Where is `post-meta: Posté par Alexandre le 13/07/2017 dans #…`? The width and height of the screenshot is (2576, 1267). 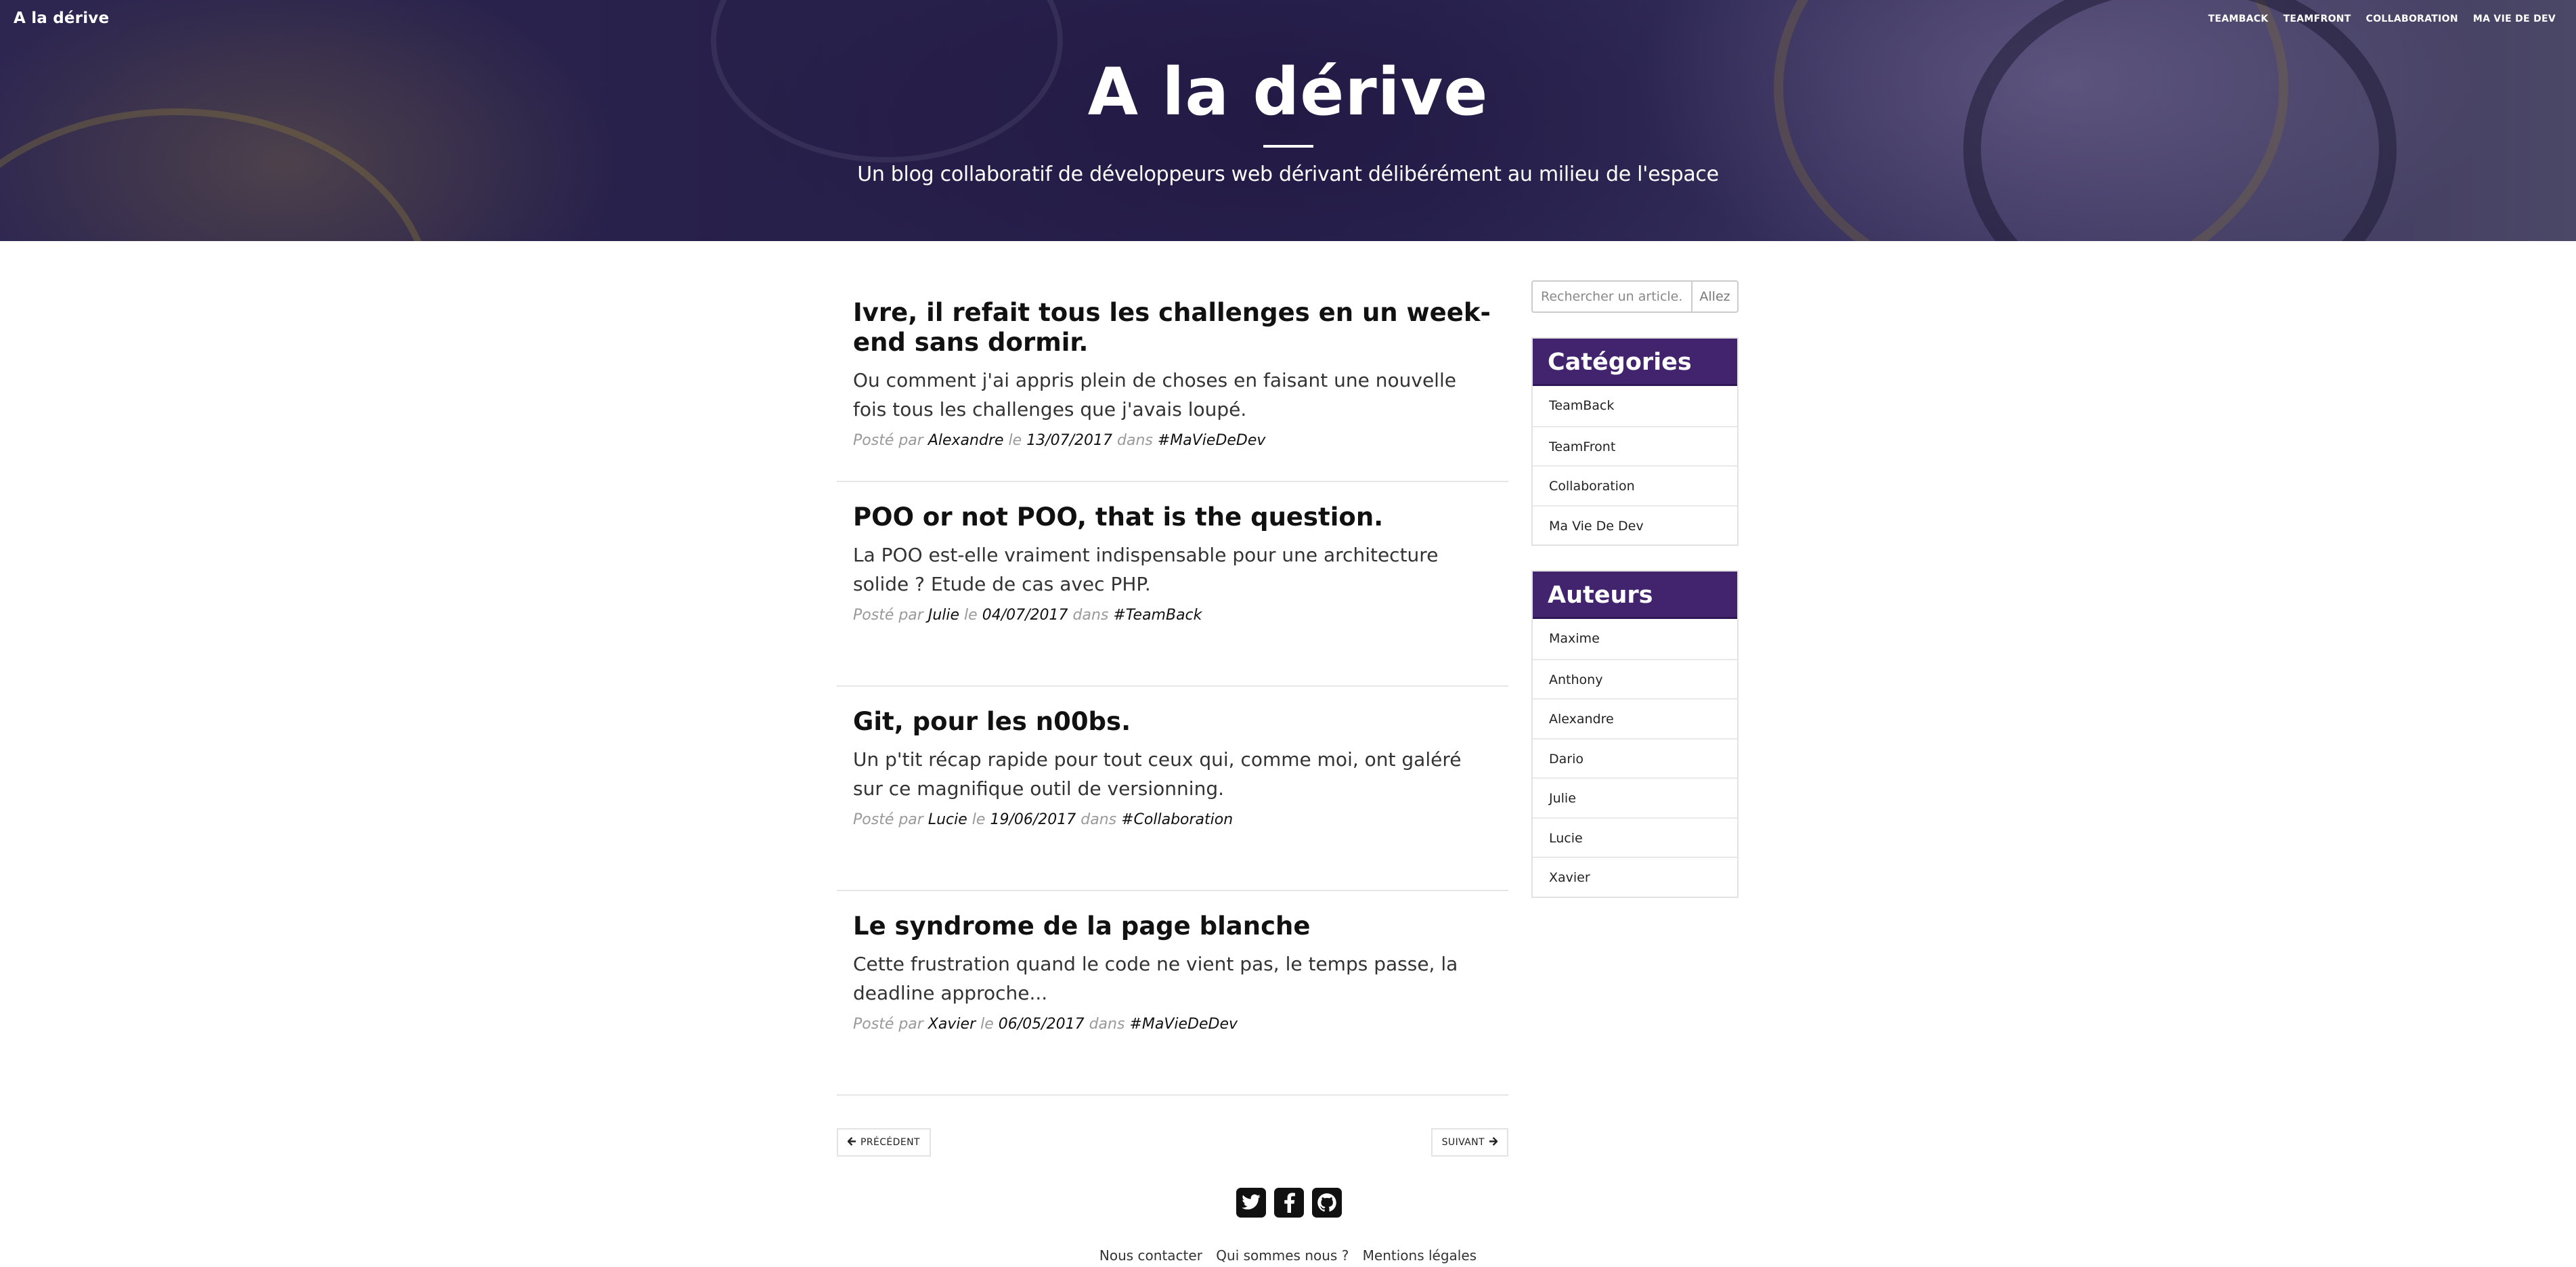 post-meta: Posté par Alexandre le 13/07/2017 dans #… is located at coordinates (1172, 441).